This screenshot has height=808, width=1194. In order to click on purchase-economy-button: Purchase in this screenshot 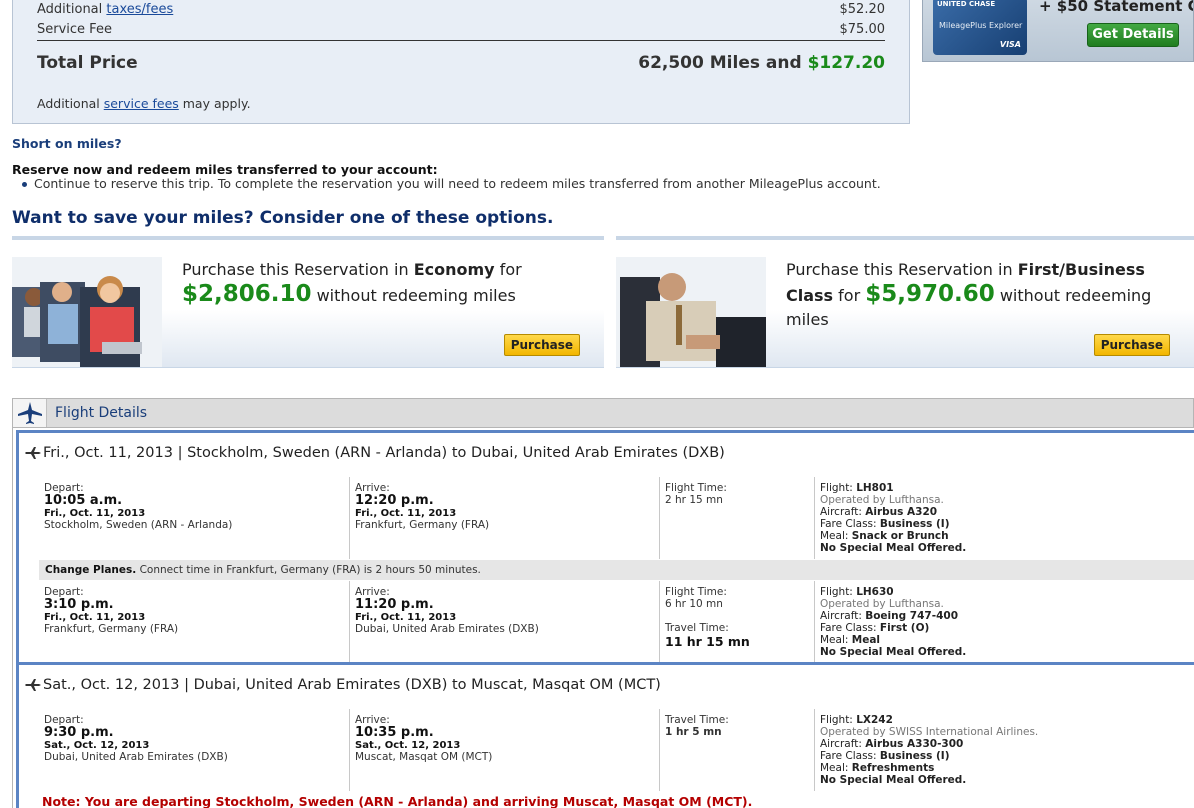, I will do `click(541, 345)`.